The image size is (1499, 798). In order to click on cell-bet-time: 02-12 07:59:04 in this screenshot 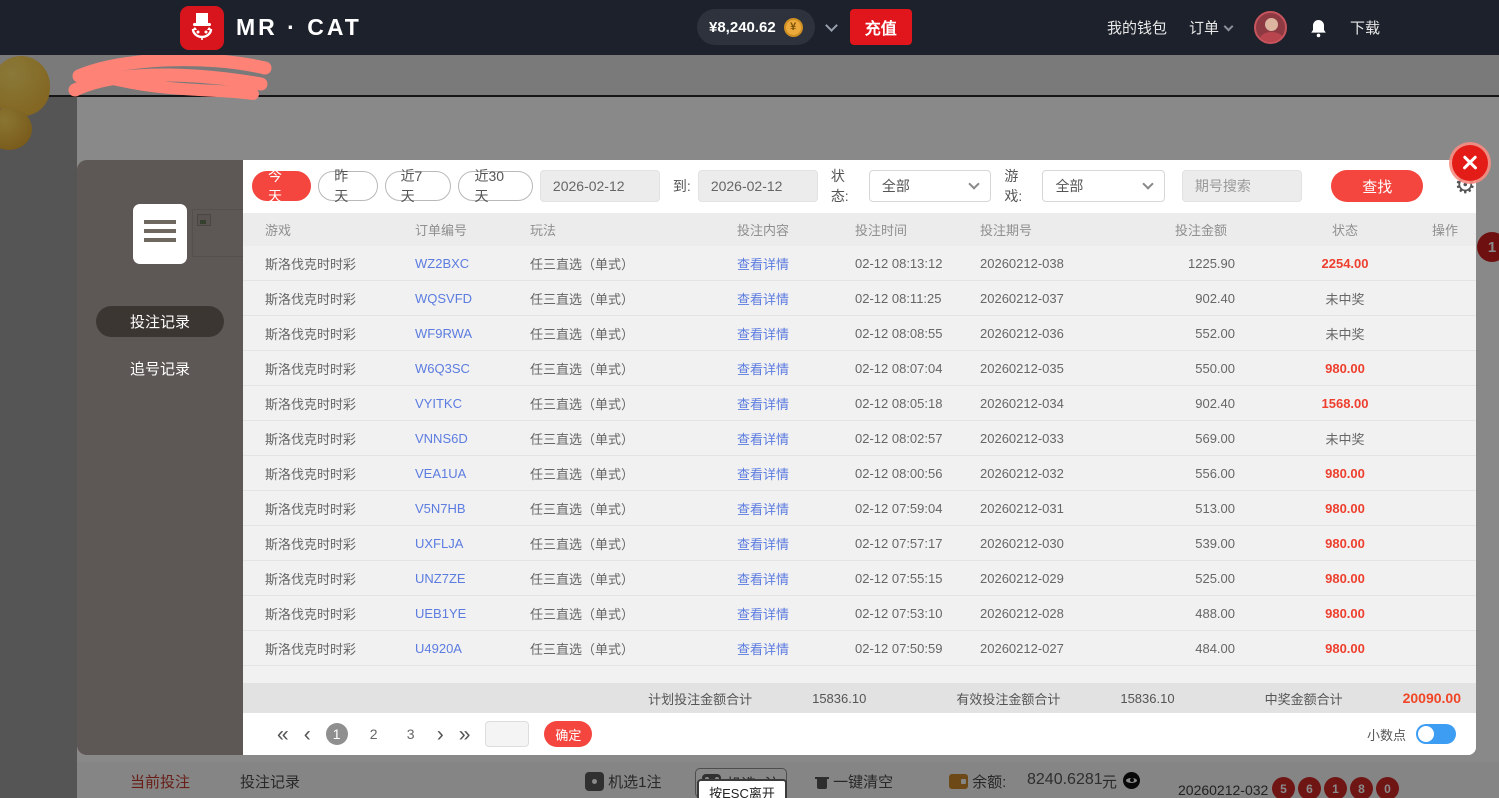, I will do `click(899, 508)`.